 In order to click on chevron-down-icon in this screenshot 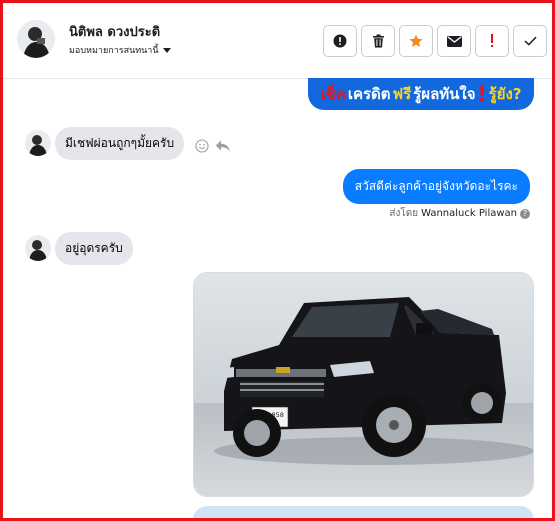, I will do `click(166, 50)`.